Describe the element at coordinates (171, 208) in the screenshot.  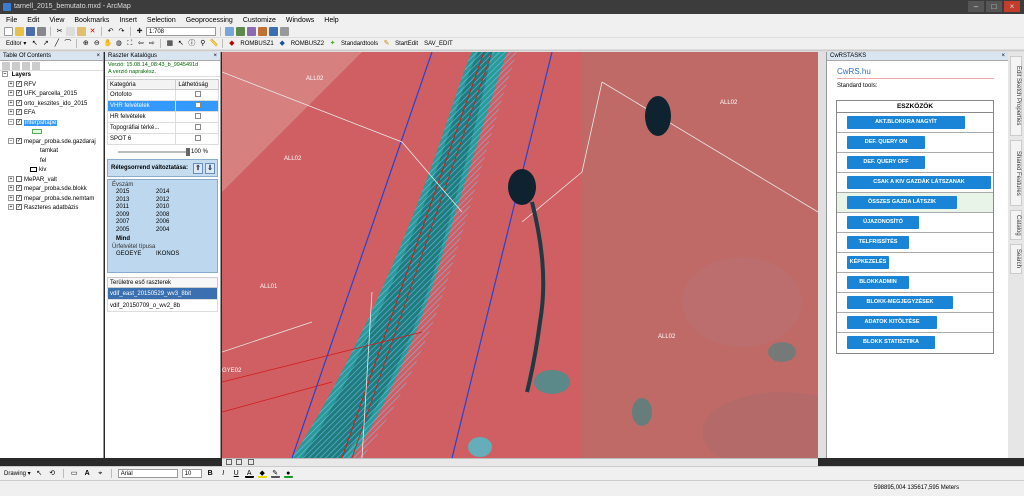
I see `year-option: 2010` at that location.